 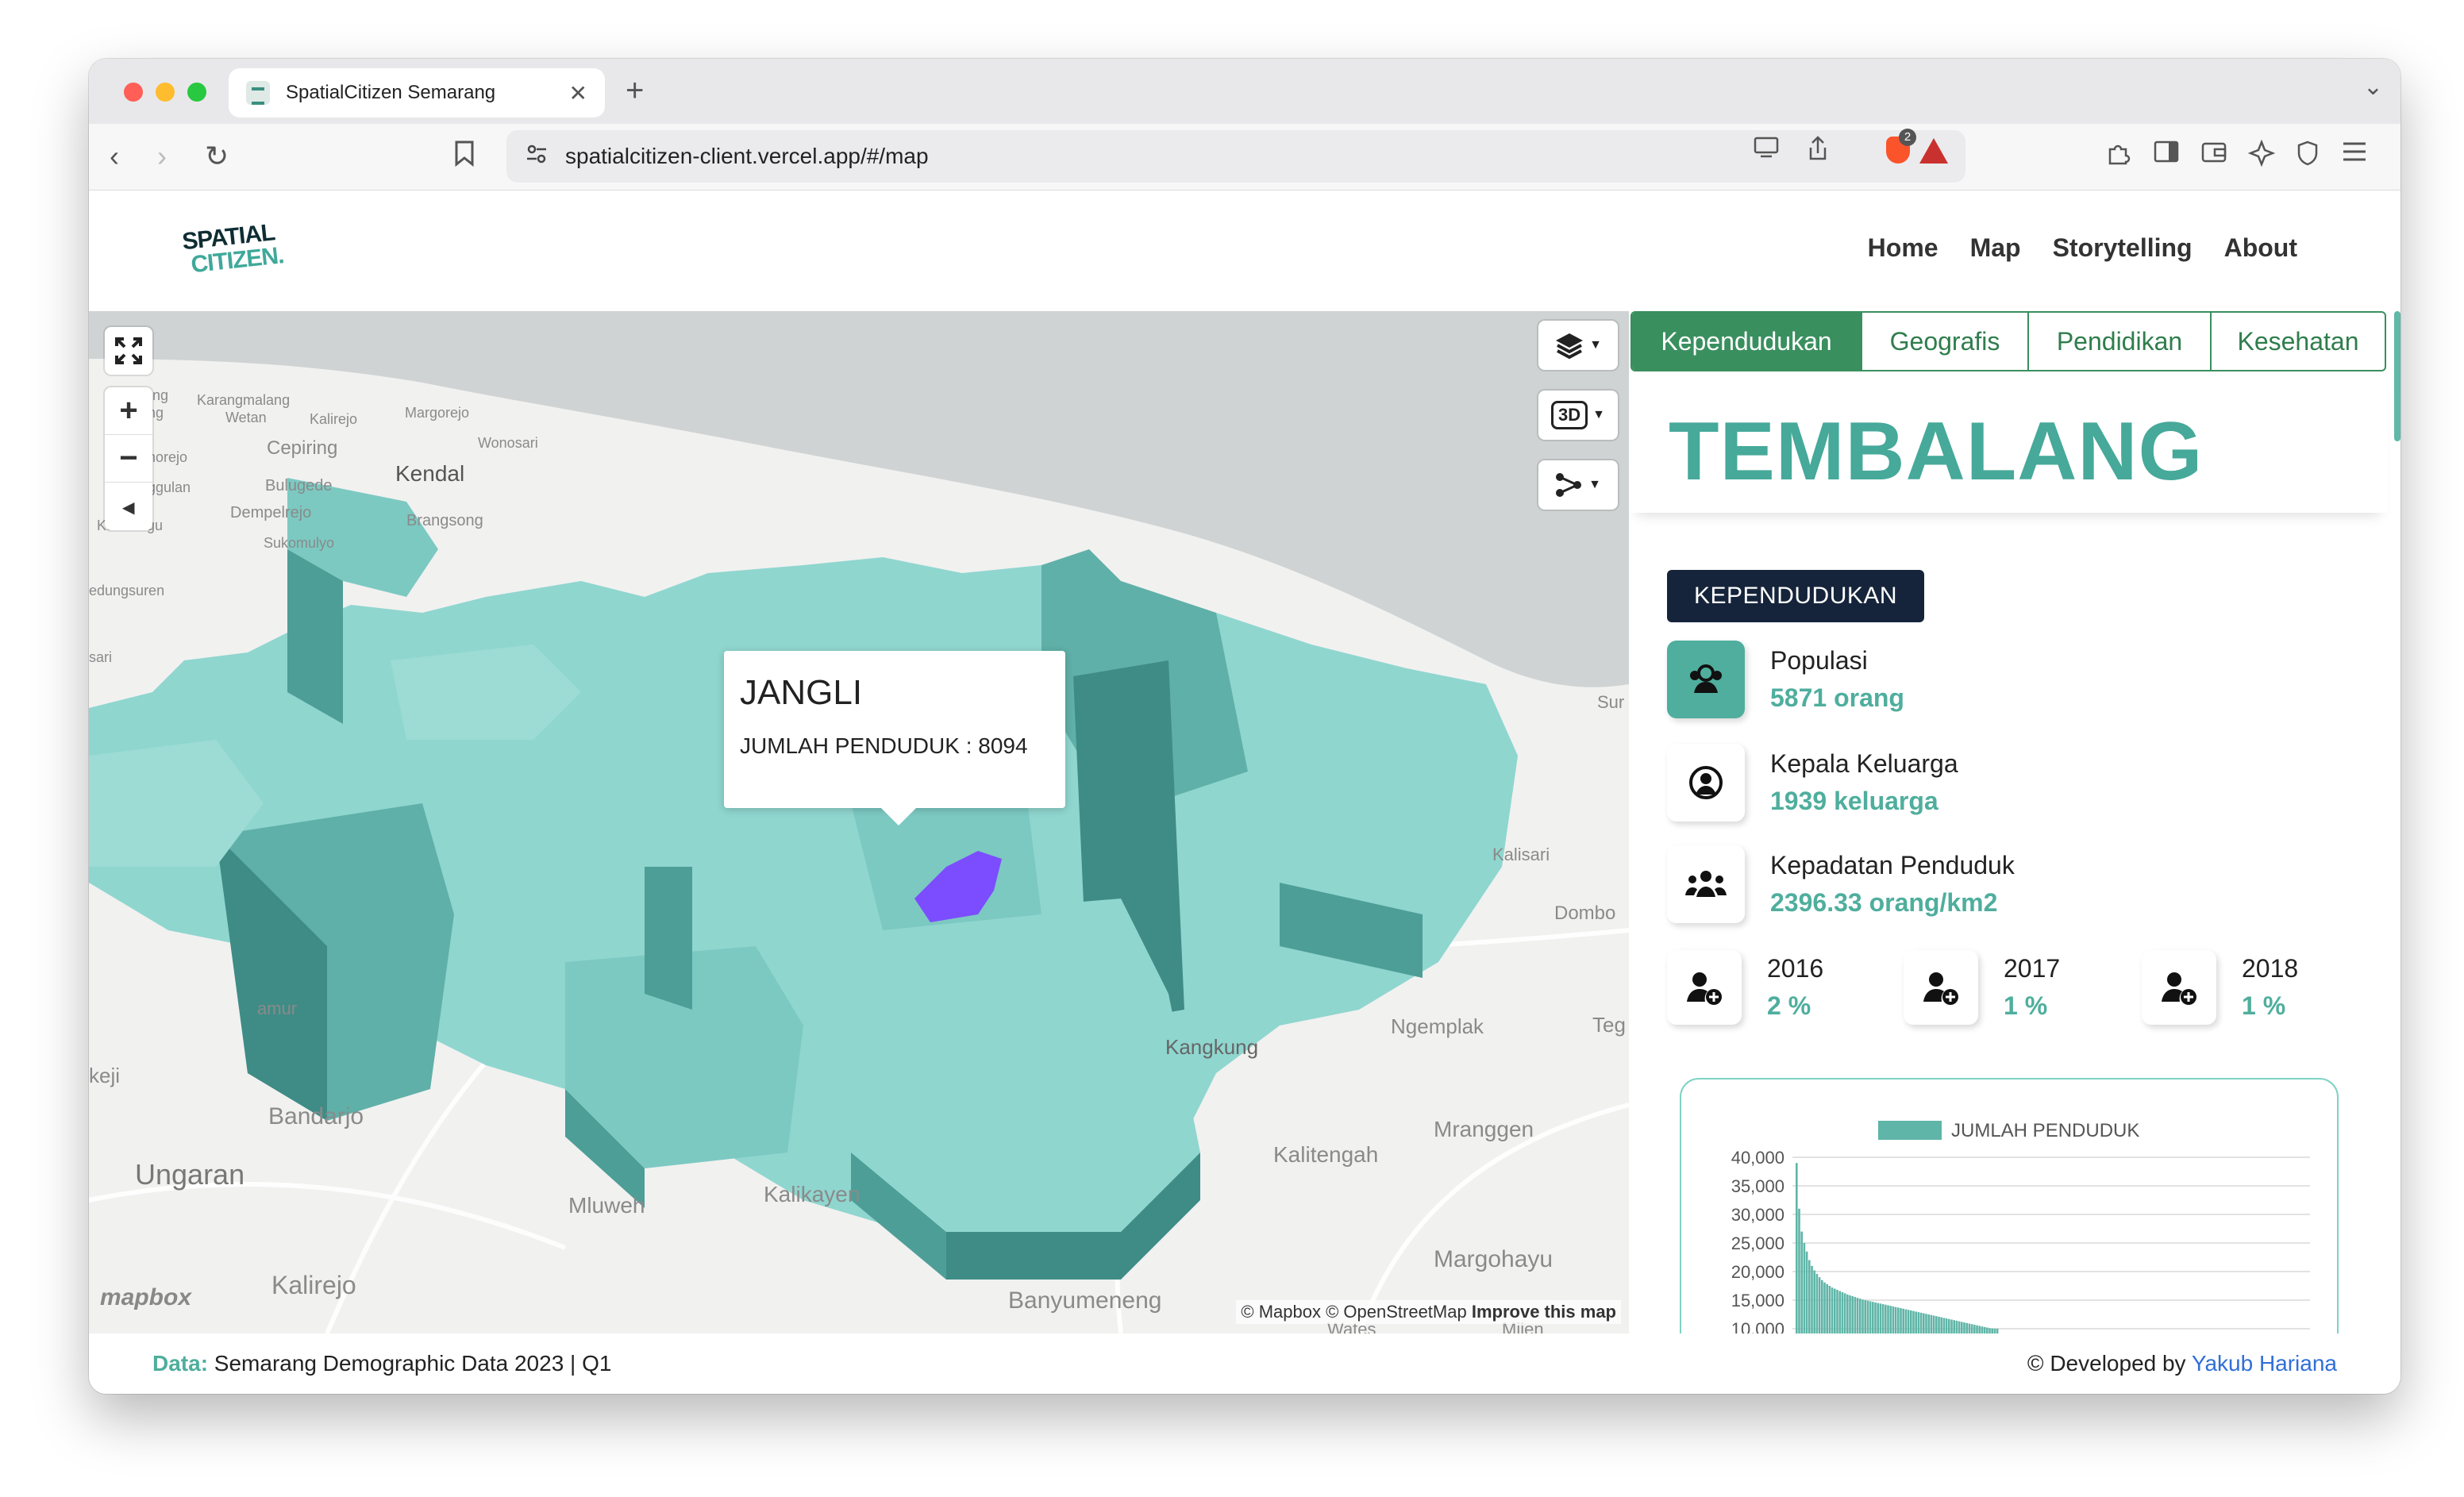 I want to click on author-link: Yakub Hariana, so click(x=2264, y=1363).